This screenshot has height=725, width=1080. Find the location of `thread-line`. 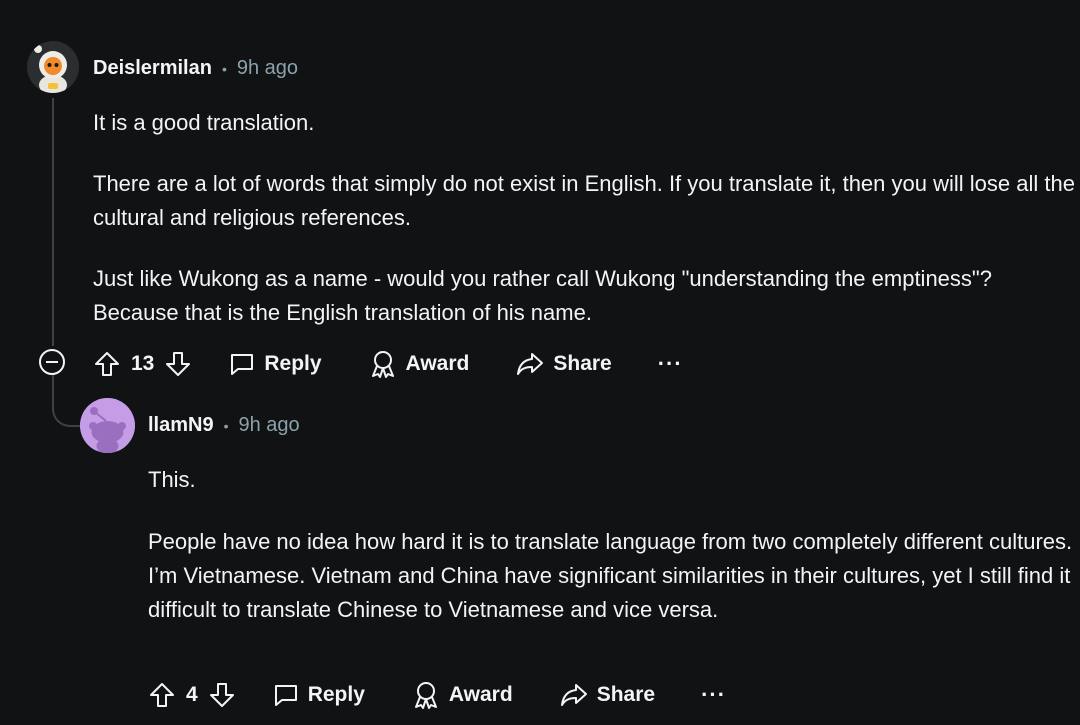

thread-line is located at coordinates (53, 222).